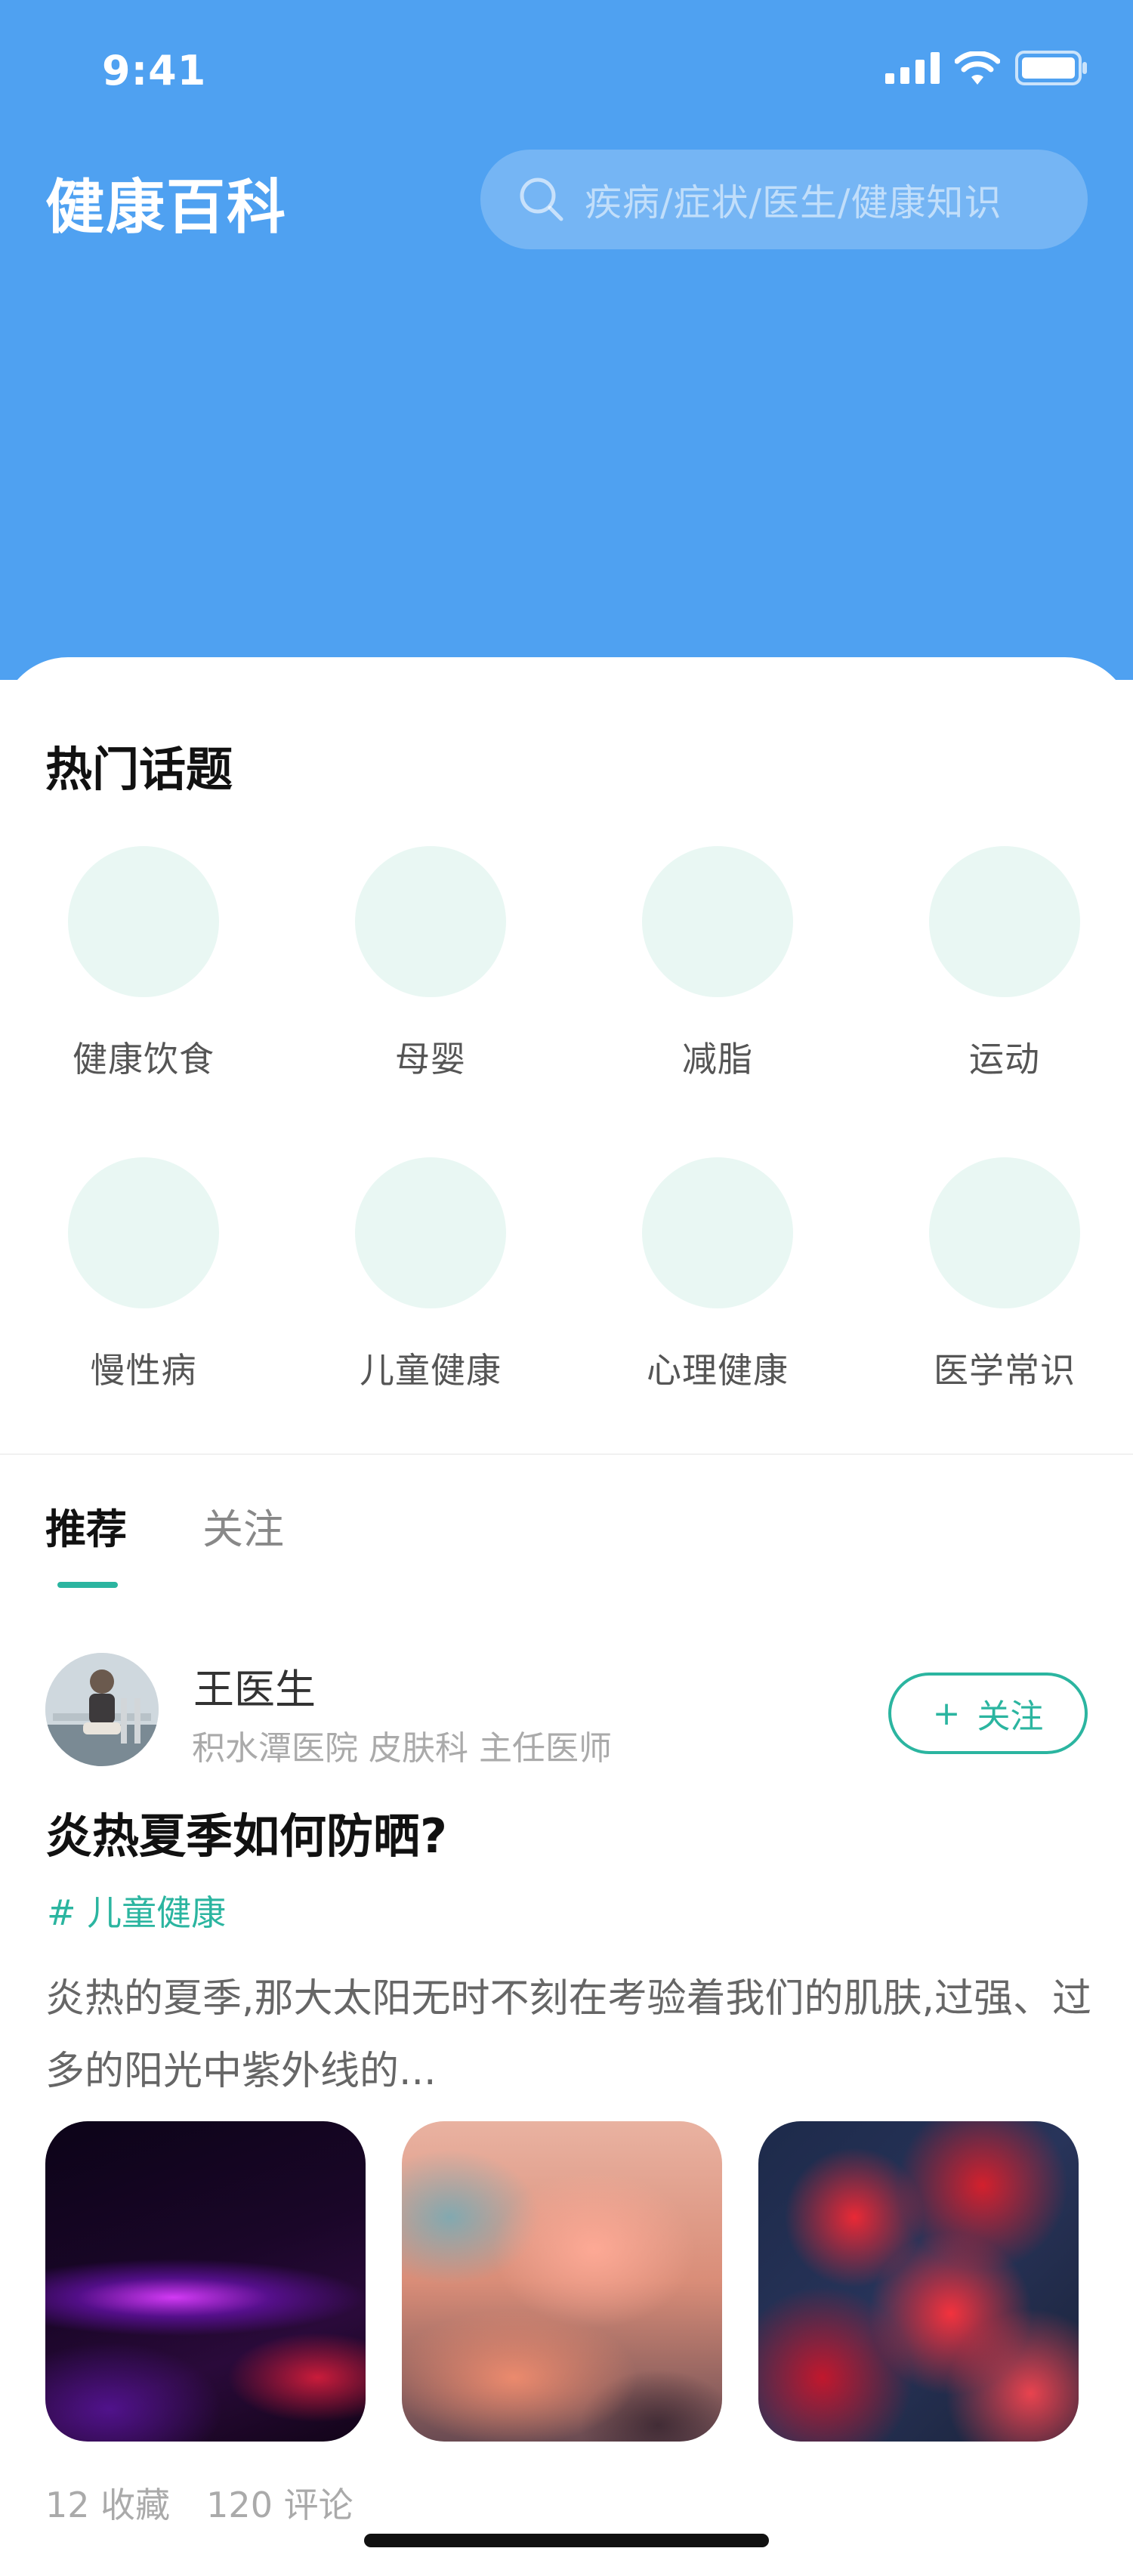  I want to click on hot-topics-title: 热门话题, so click(139, 769).